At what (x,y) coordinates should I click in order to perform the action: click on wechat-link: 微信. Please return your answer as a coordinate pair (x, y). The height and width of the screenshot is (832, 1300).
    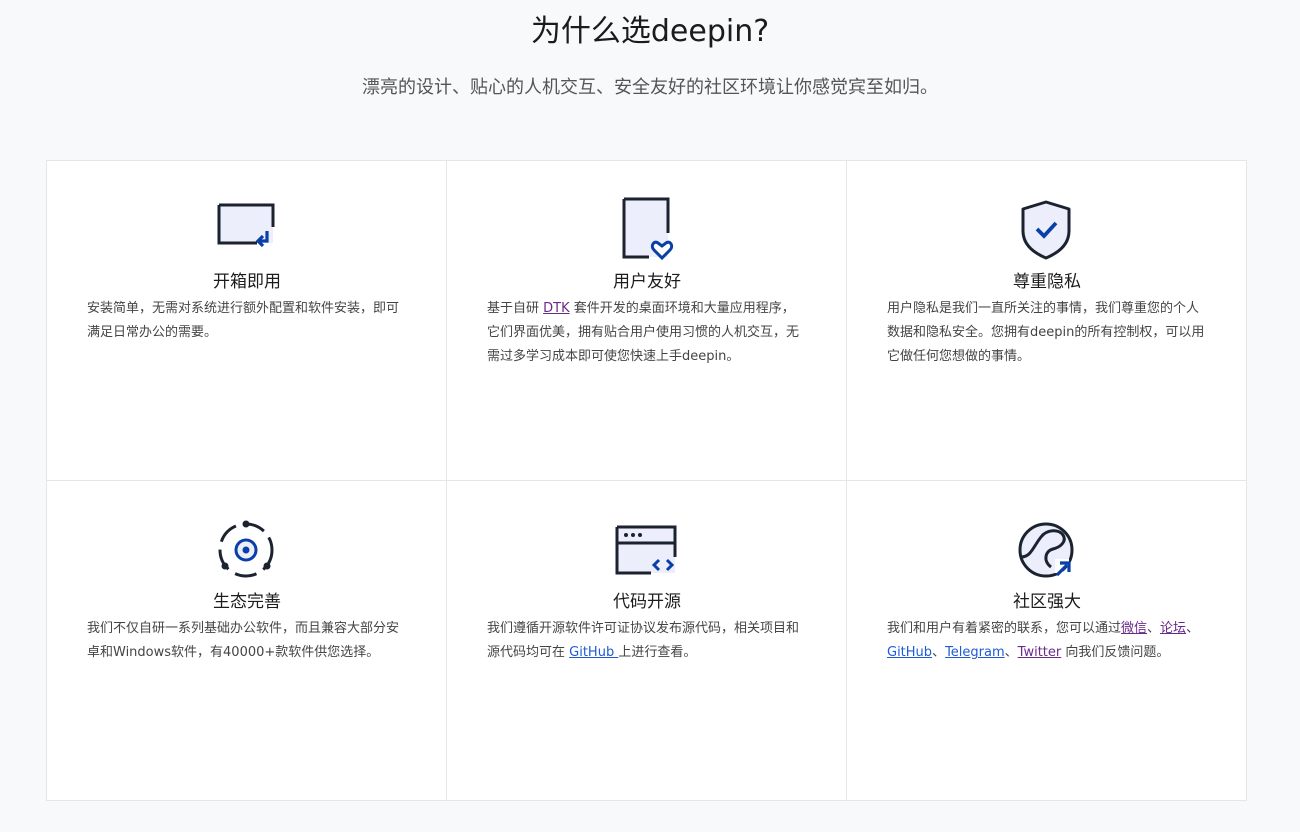
    Looking at the image, I should click on (1134, 628).